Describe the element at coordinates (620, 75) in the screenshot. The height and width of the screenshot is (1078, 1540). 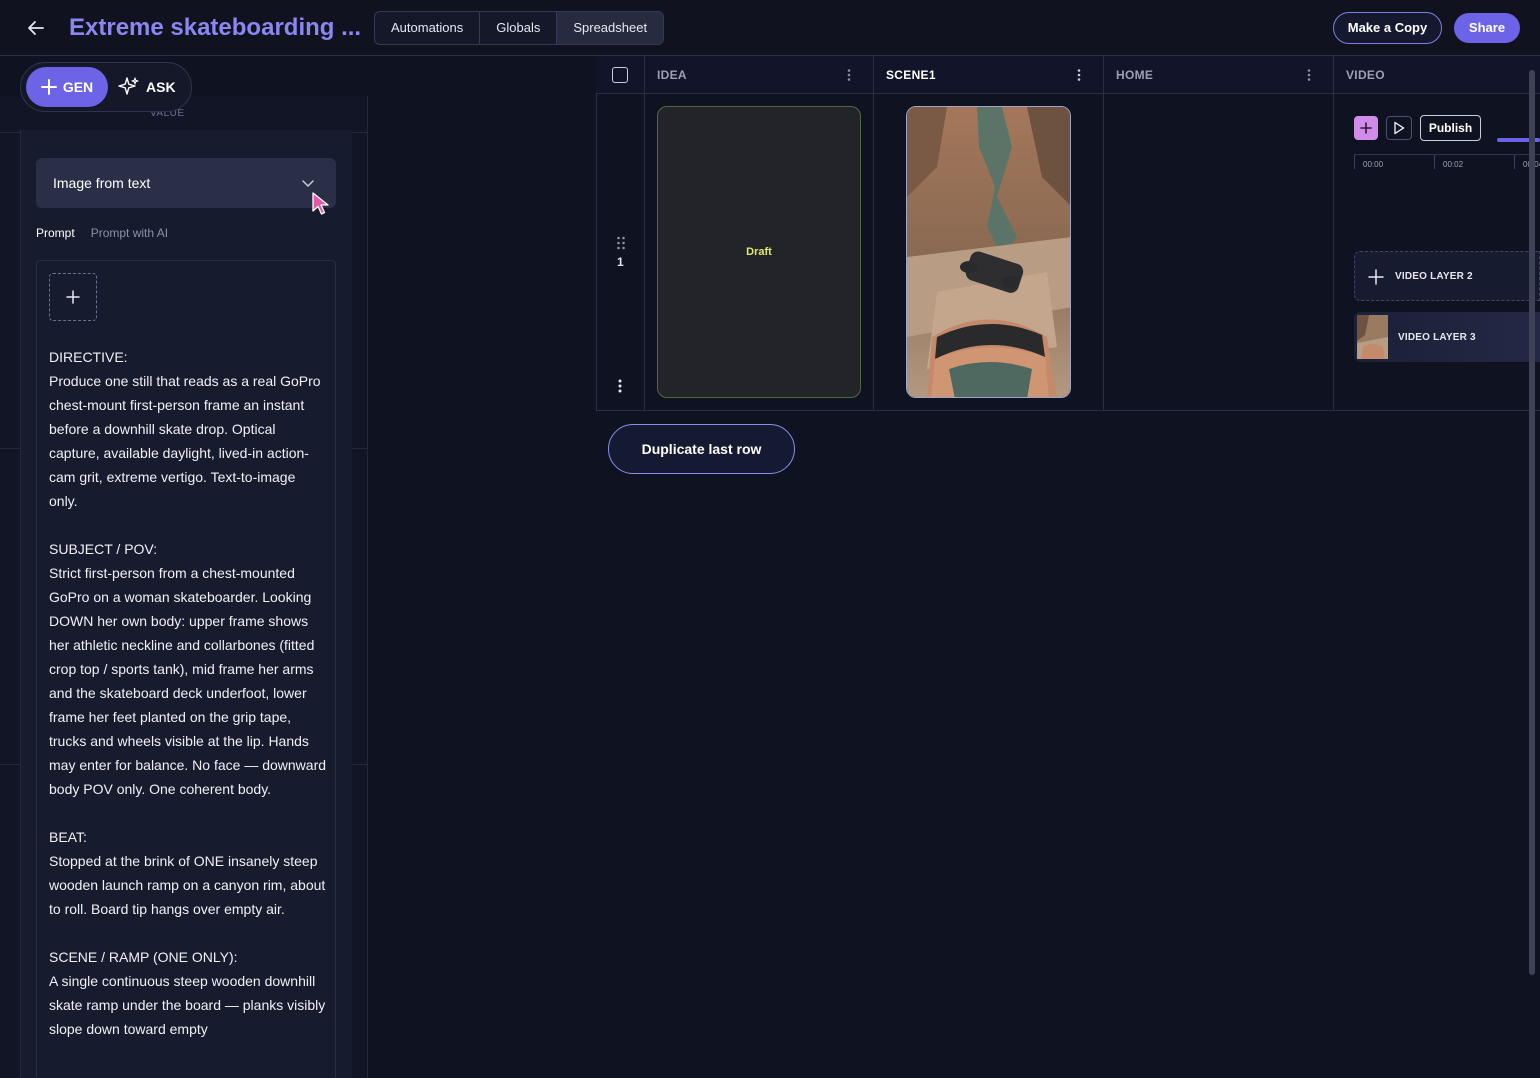
I see `select-all-checkbox` at that location.